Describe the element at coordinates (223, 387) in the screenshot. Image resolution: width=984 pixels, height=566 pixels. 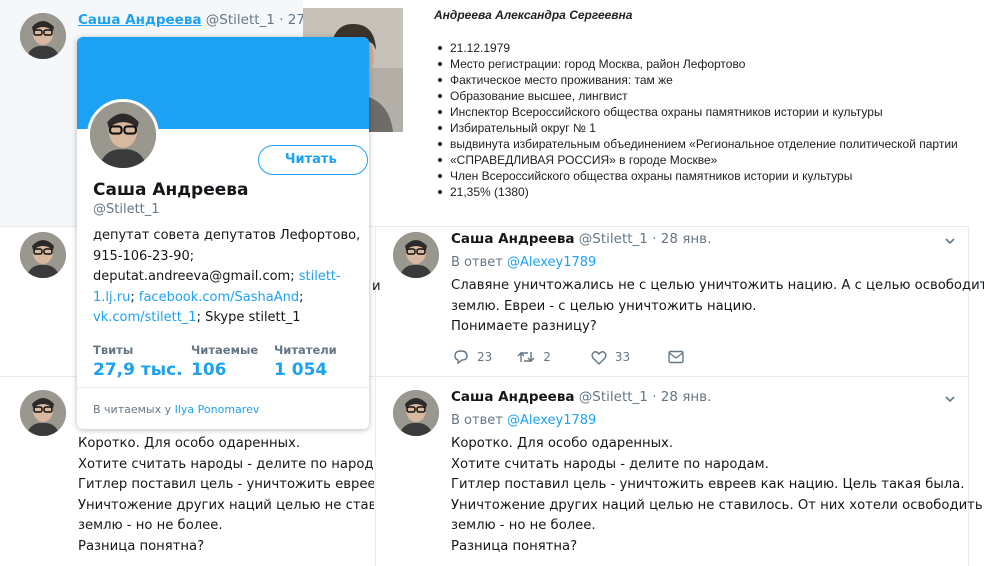
I see `divider` at that location.